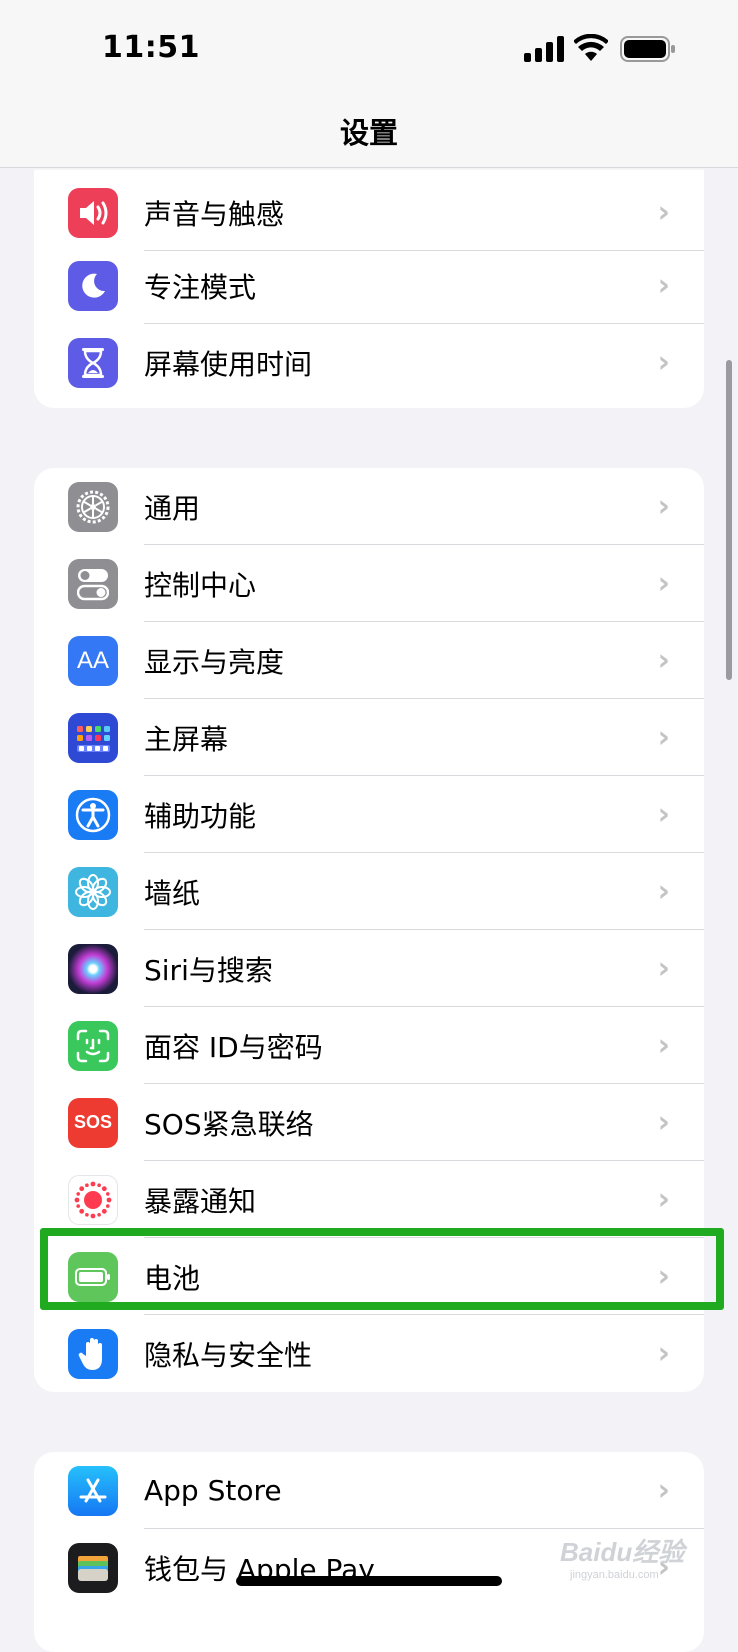 Image resolution: width=738 pixels, height=1652 pixels. Describe the element at coordinates (93, 1490) in the screenshot. I see `app-store-icon` at that location.